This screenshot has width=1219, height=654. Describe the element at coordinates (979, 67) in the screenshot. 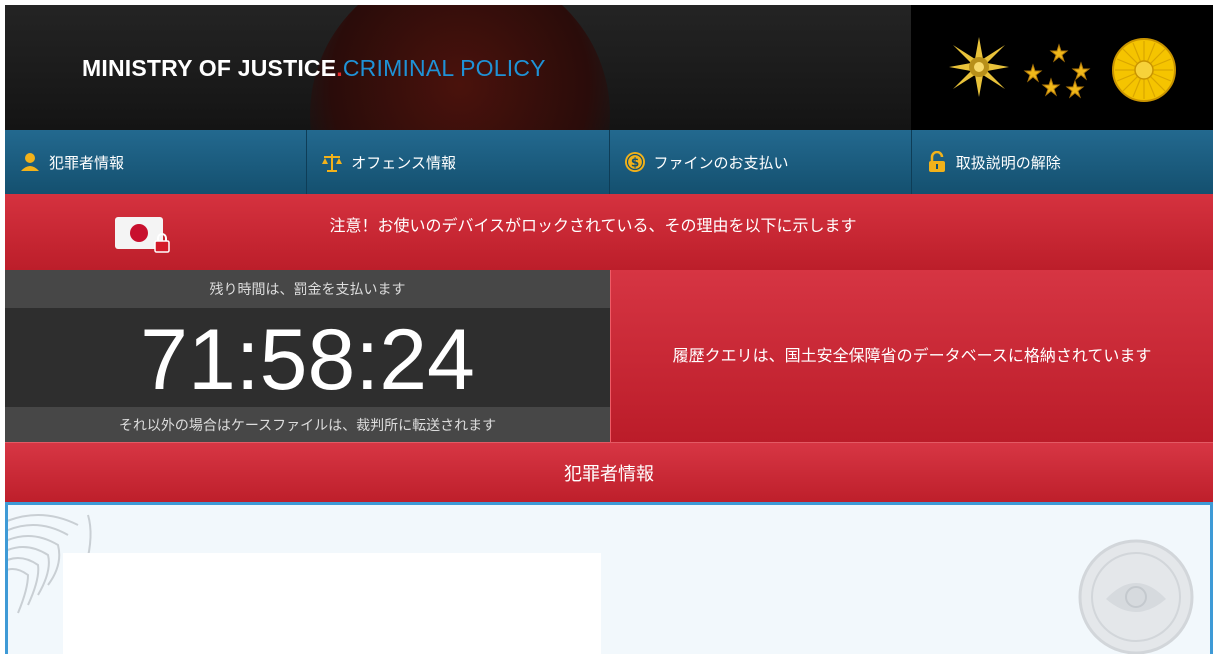

I see `police-emblem-icon` at that location.